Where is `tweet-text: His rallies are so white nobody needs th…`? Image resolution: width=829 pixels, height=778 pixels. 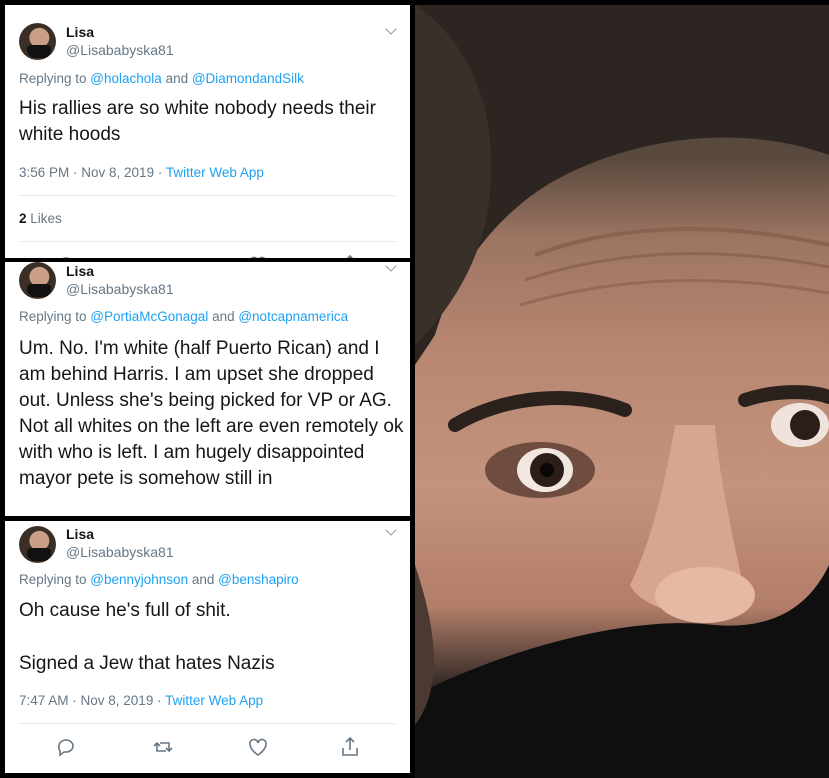 tweet-text: His rallies are so white nobody needs th… is located at coordinates (197, 121).